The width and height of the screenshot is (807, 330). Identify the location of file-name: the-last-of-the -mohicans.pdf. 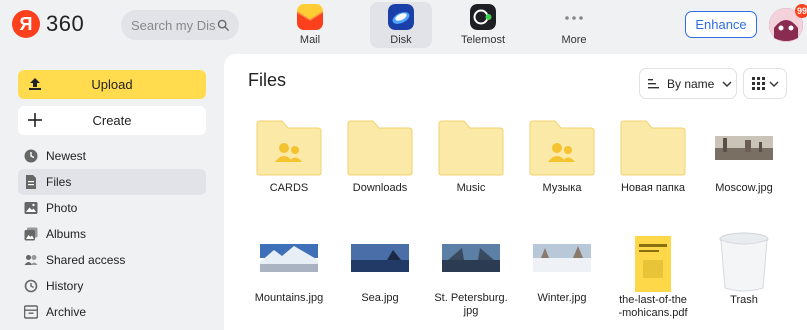
(653, 306).